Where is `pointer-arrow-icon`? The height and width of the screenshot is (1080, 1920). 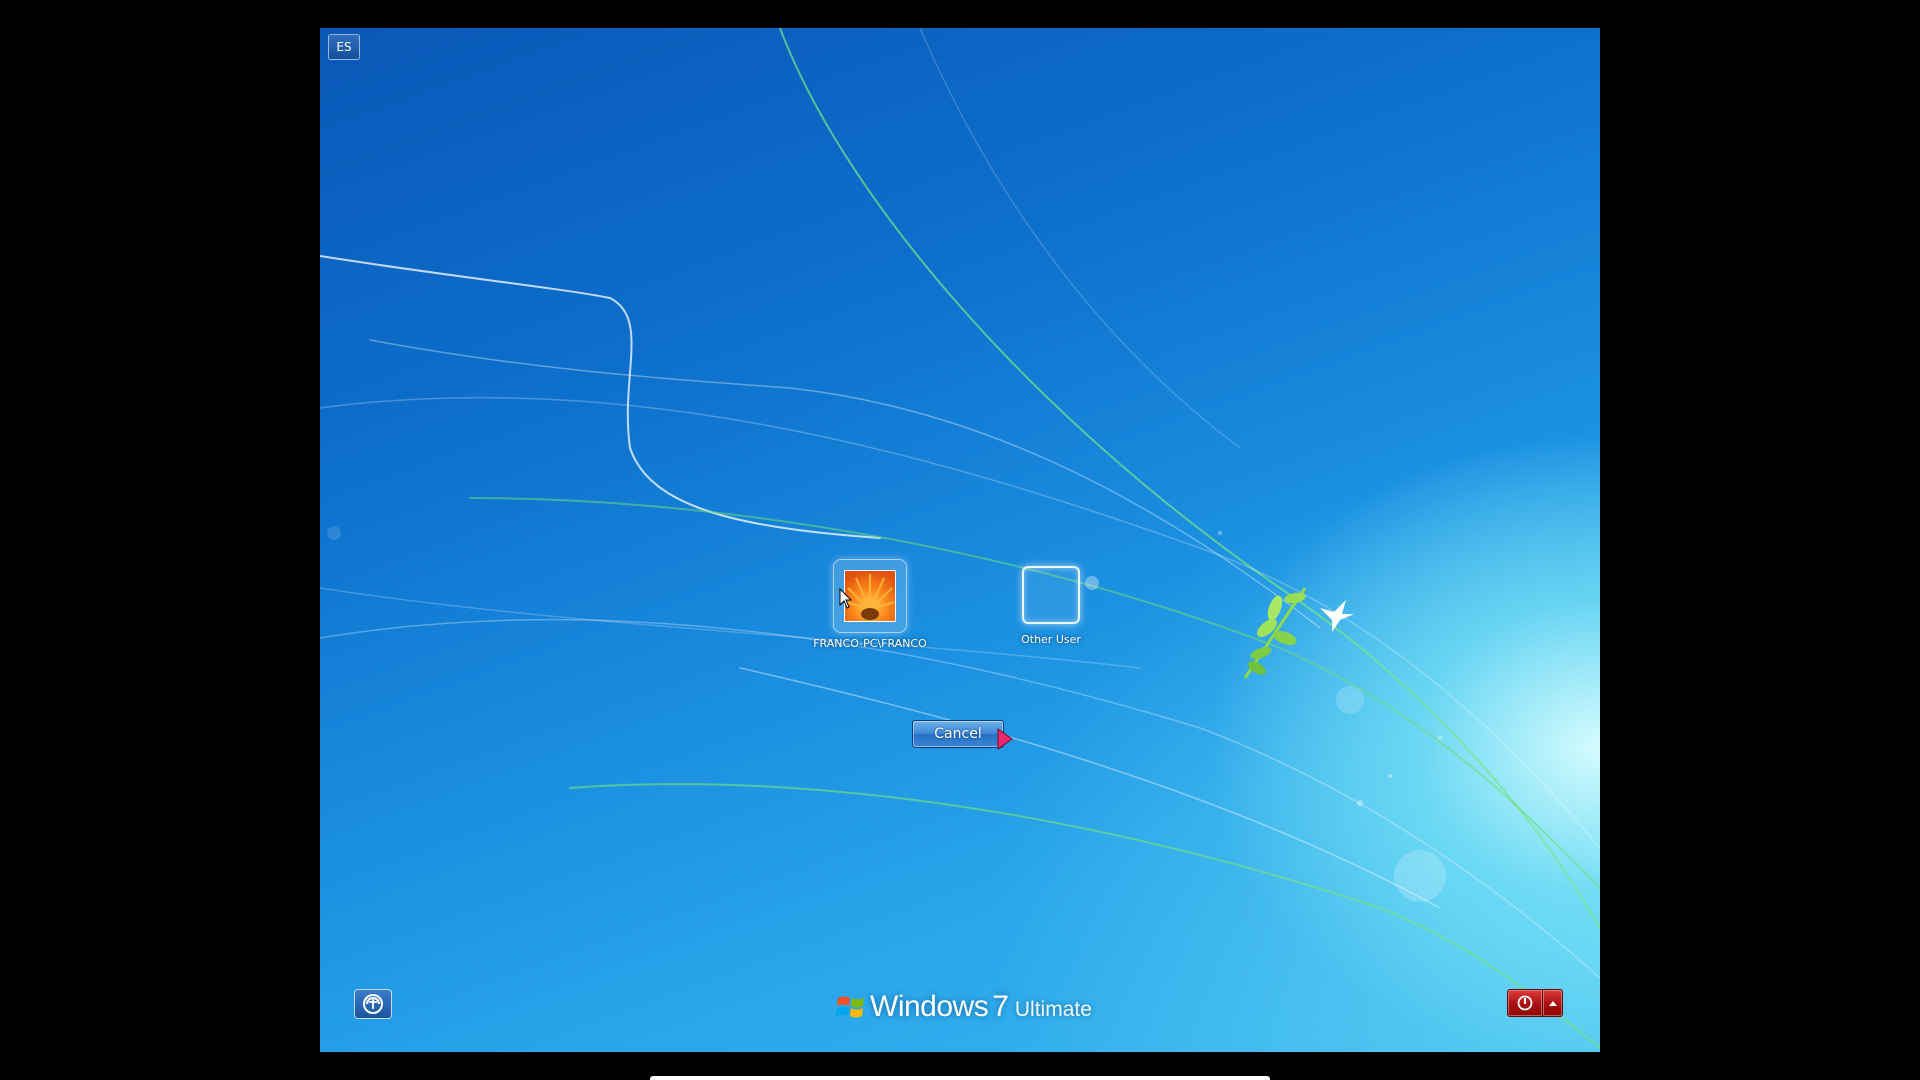 pointer-arrow-icon is located at coordinates (1005, 739).